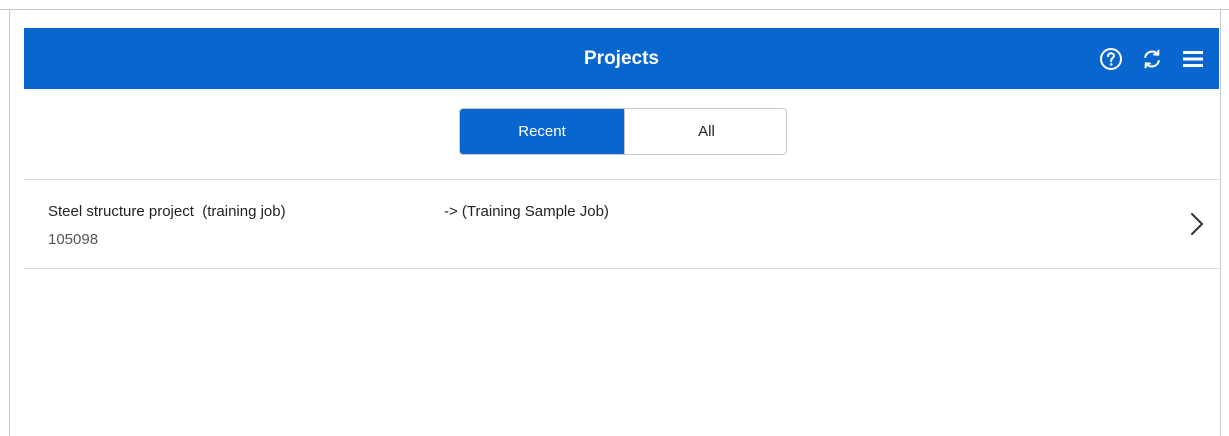 This screenshot has width=1229, height=436. I want to click on help-button, so click(1111, 59).